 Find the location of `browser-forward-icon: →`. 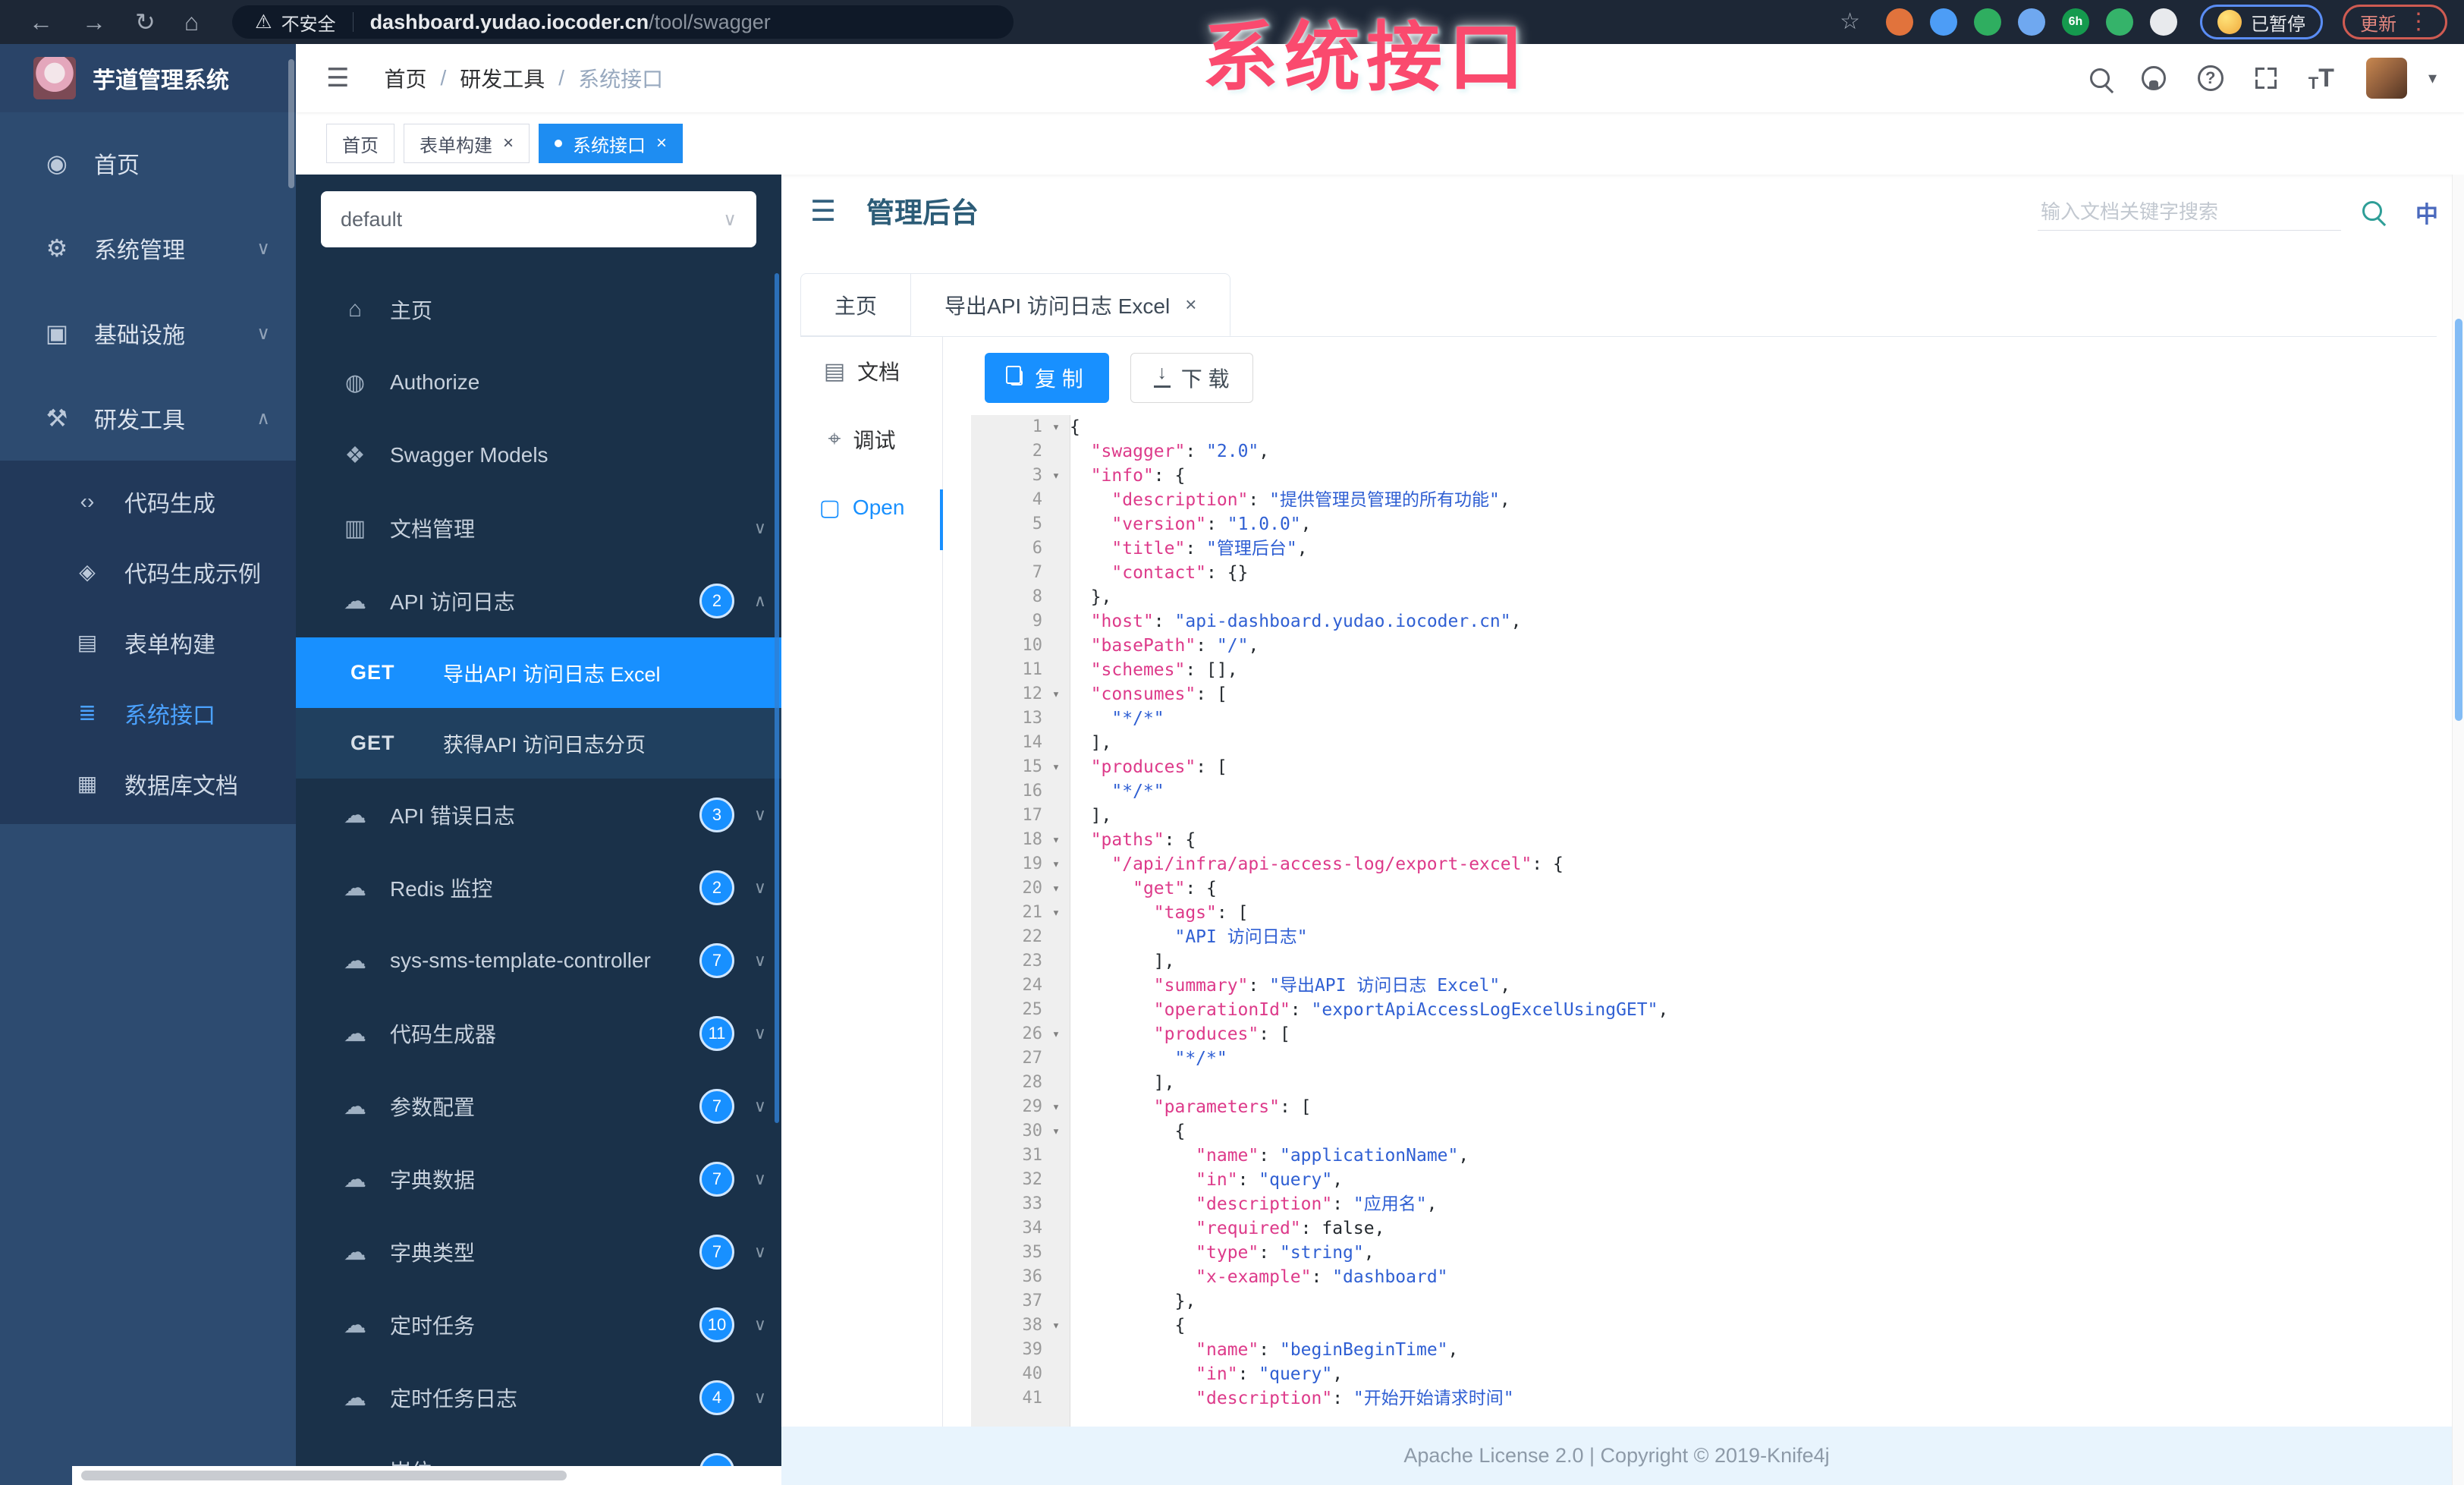

browser-forward-icon: → is located at coordinates (94, 22).